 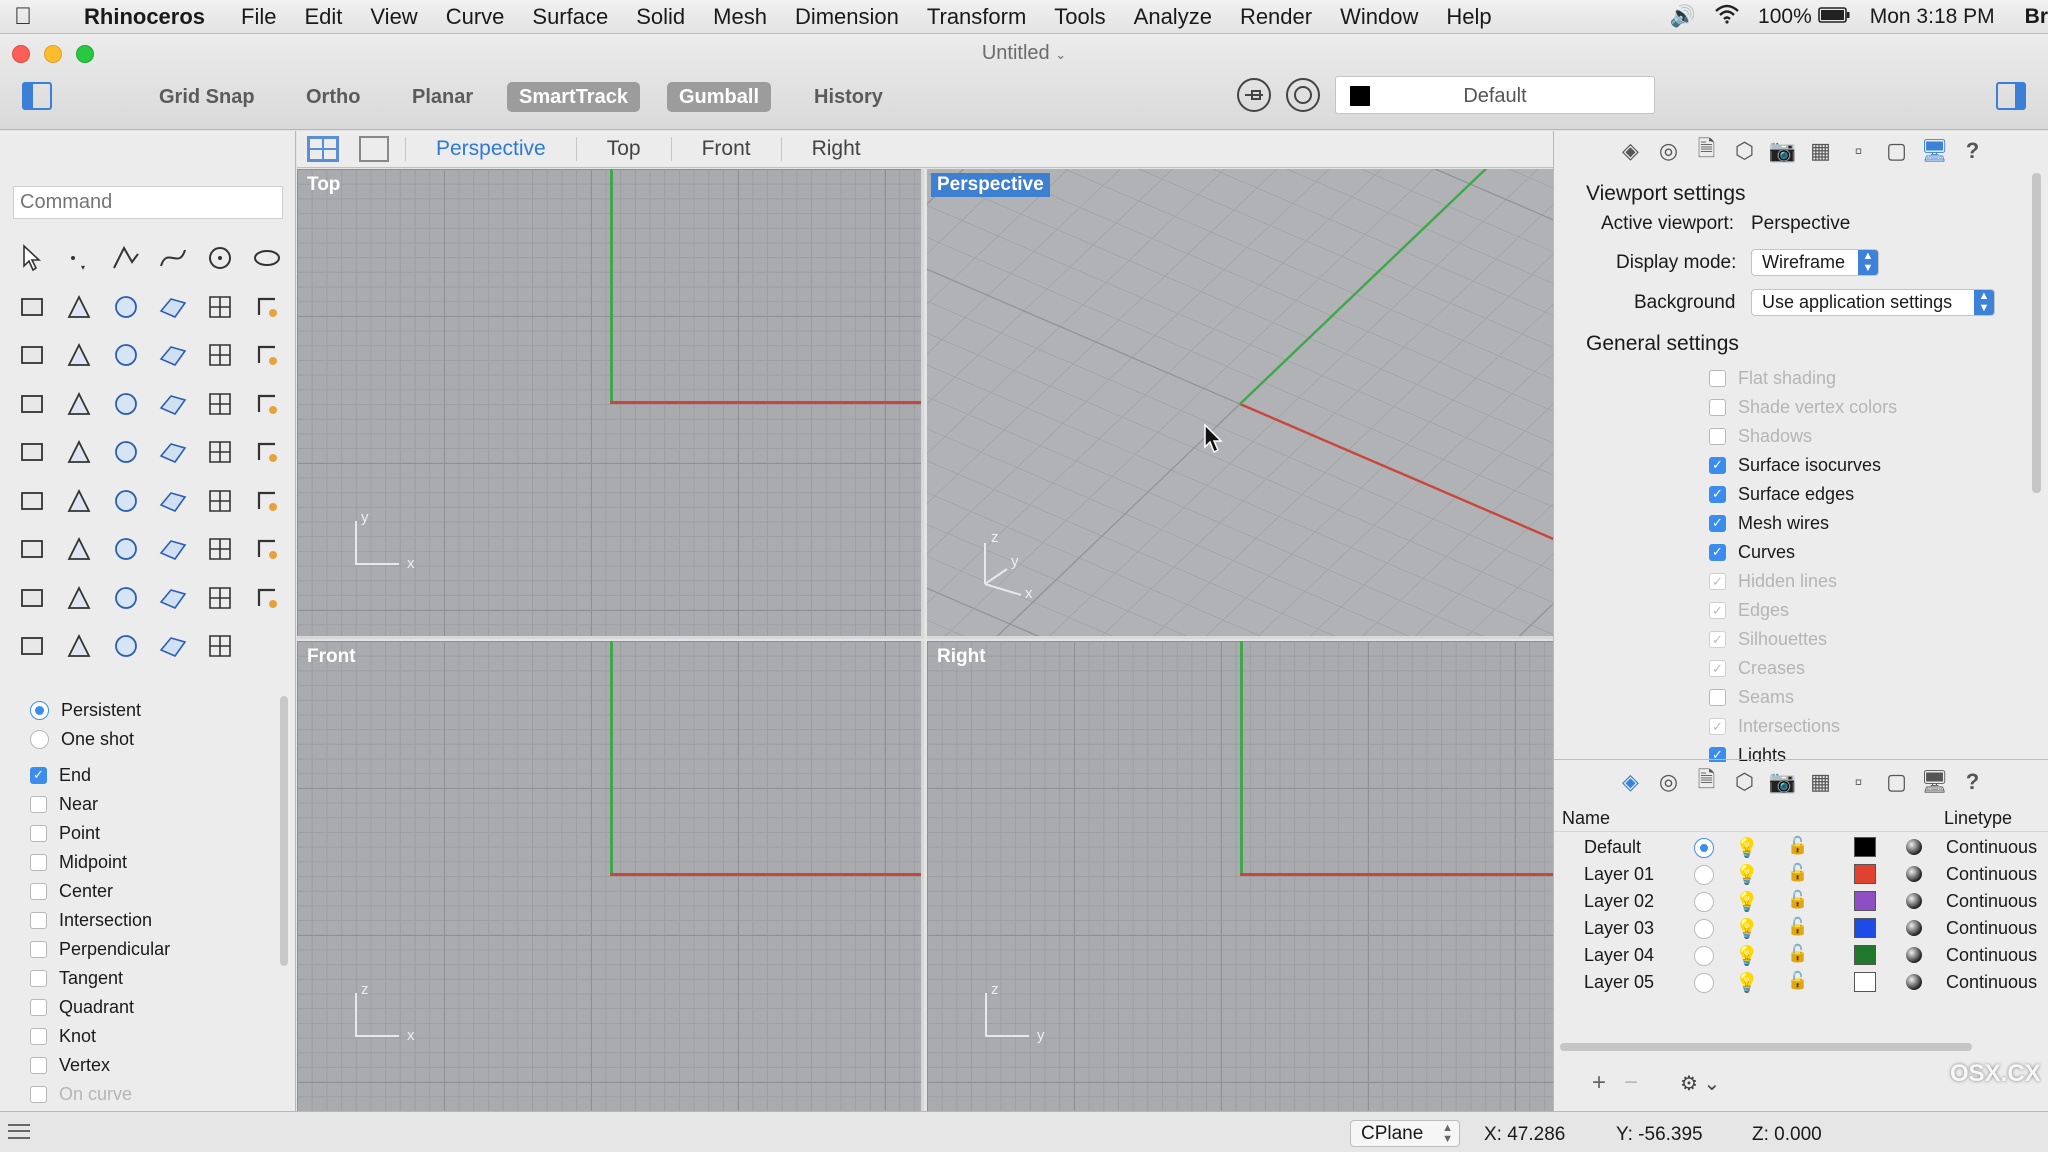 I want to click on grid-snap-toggle: Grid Snap, so click(x=207, y=97).